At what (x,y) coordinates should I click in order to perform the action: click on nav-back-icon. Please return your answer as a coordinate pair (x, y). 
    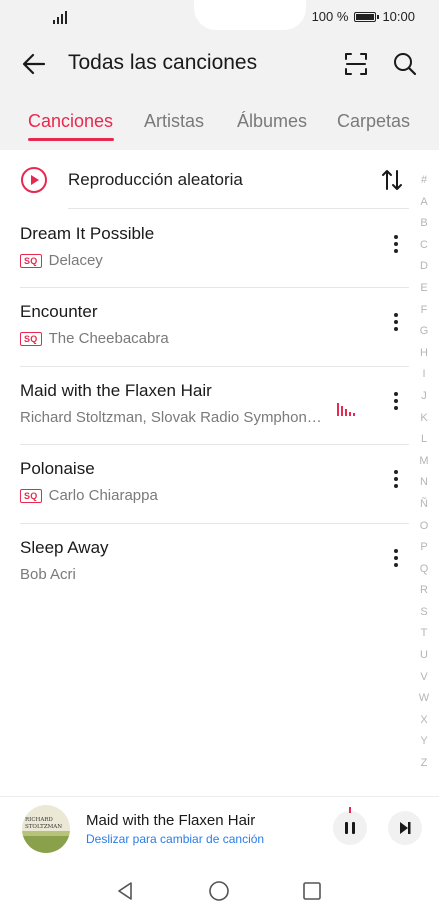
    Looking at the image, I should click on (125, 891).